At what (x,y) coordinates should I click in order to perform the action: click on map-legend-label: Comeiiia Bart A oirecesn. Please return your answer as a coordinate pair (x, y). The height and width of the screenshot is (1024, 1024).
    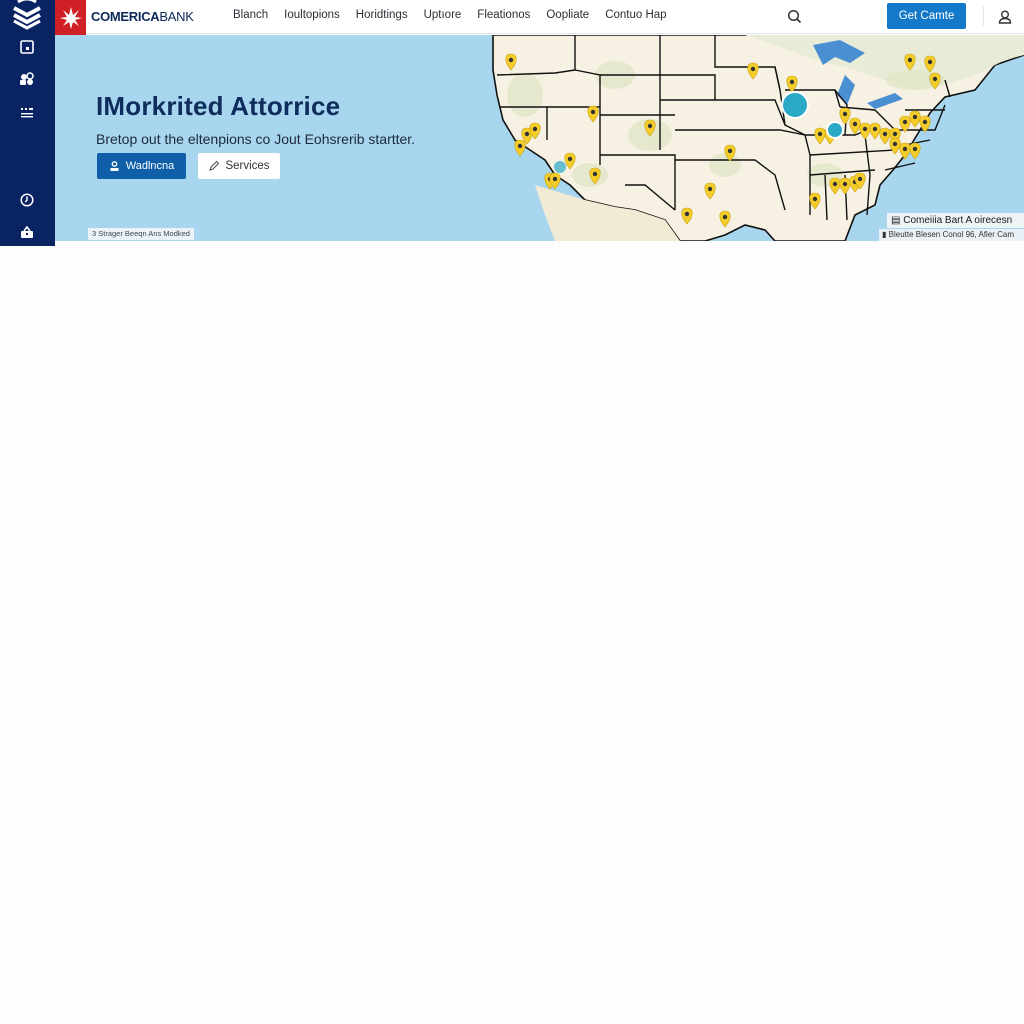
    Looking at the image, I should click on (958, 220).